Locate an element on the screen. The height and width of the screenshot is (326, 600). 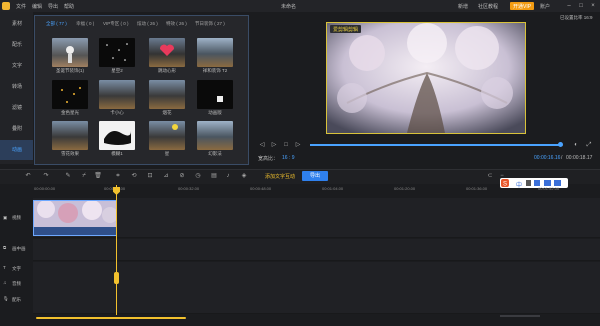
track-label-audio: 音频 is located at coordinates (16, 283).